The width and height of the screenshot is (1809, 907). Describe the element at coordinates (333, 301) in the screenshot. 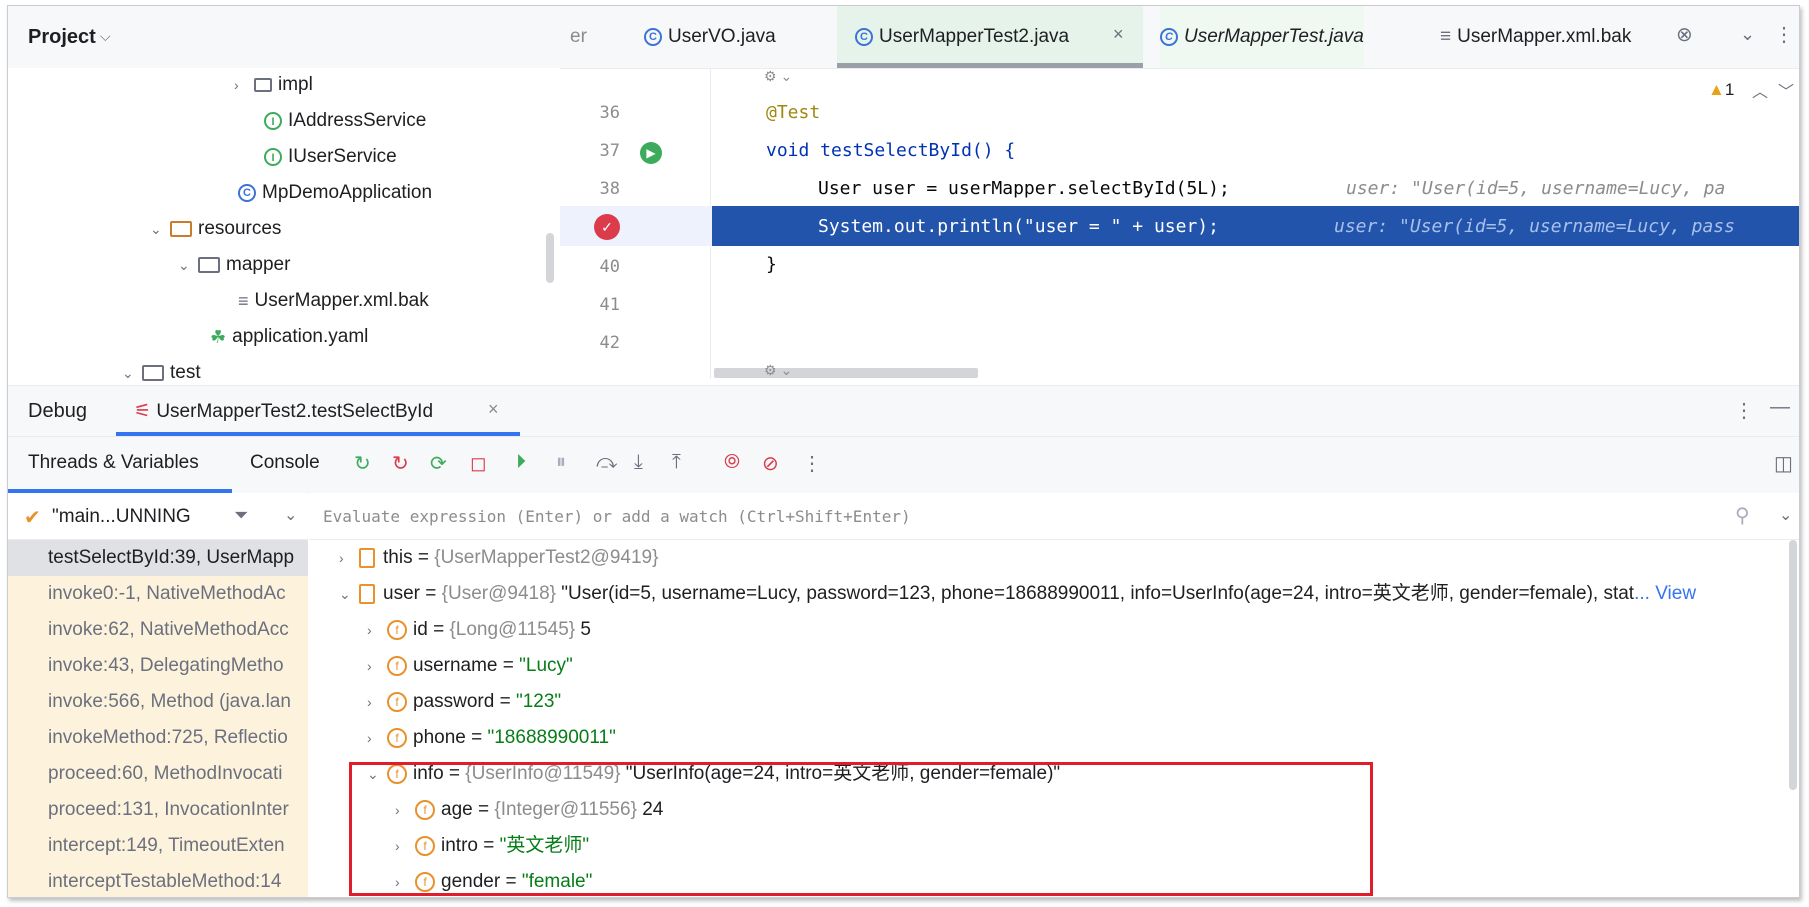

I see `tree-item-usermapper-xml-bak: ≡ UserMapper.xml.bak` at that location.